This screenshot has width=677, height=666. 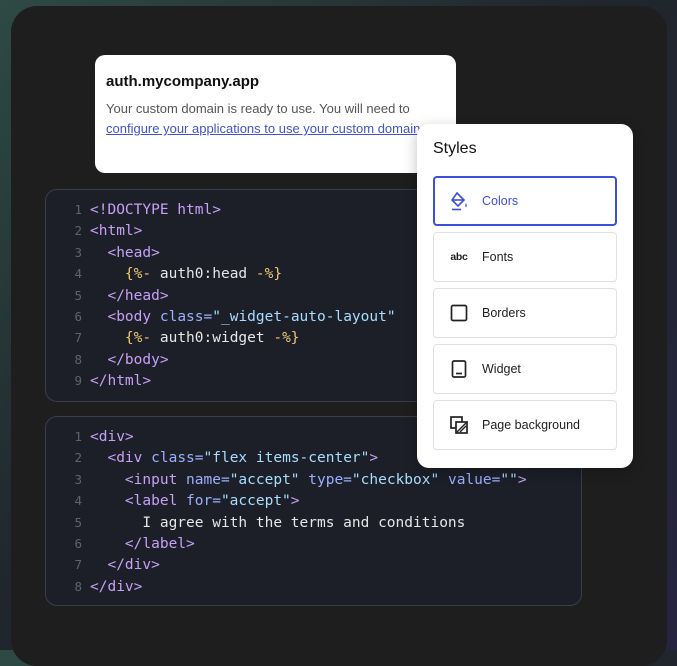 What do you see at coordinates (155, 479) in the screenshot?
I see `code-token: <input` at bounding box center [155, 479].